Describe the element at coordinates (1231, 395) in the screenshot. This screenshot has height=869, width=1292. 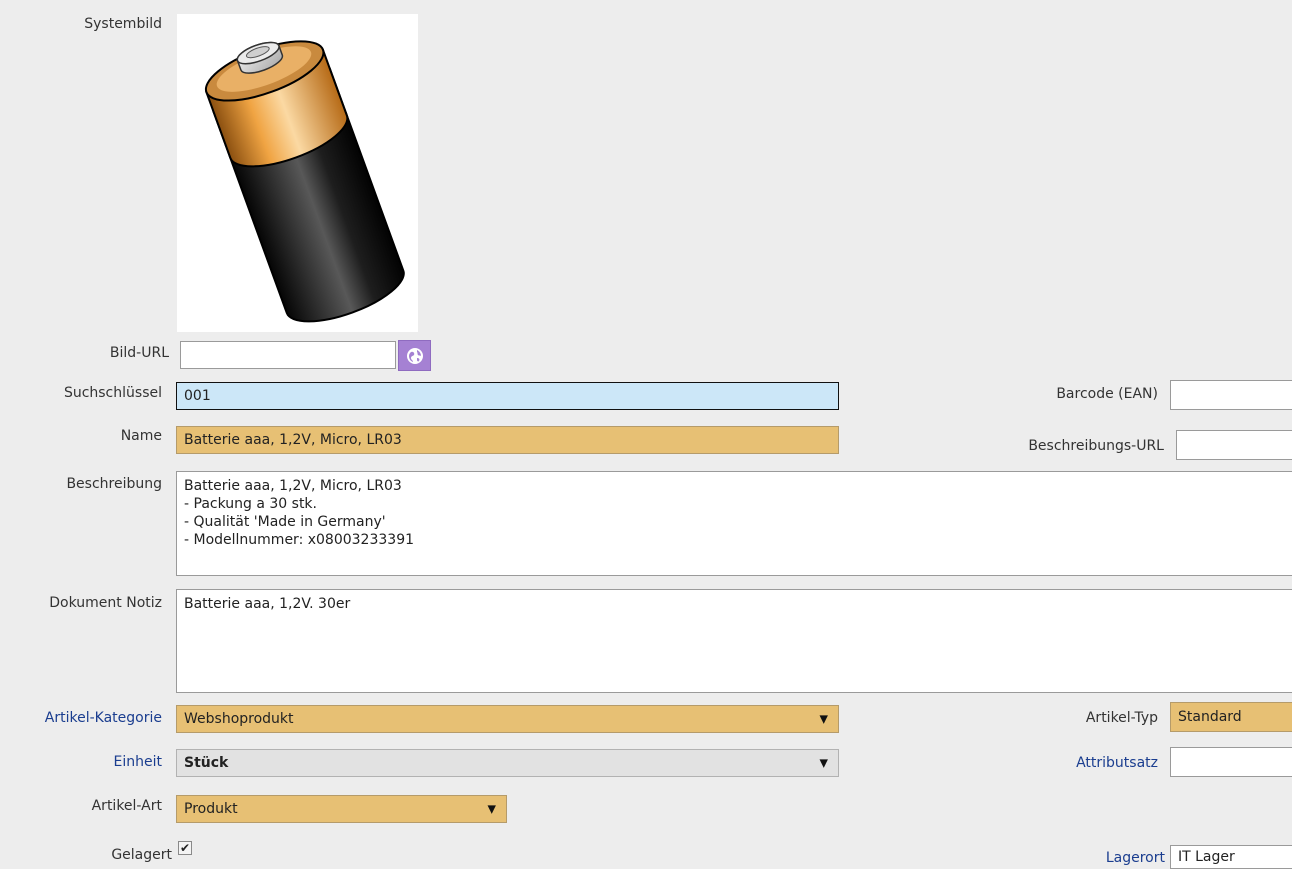
I see `barcode-input` at that location.